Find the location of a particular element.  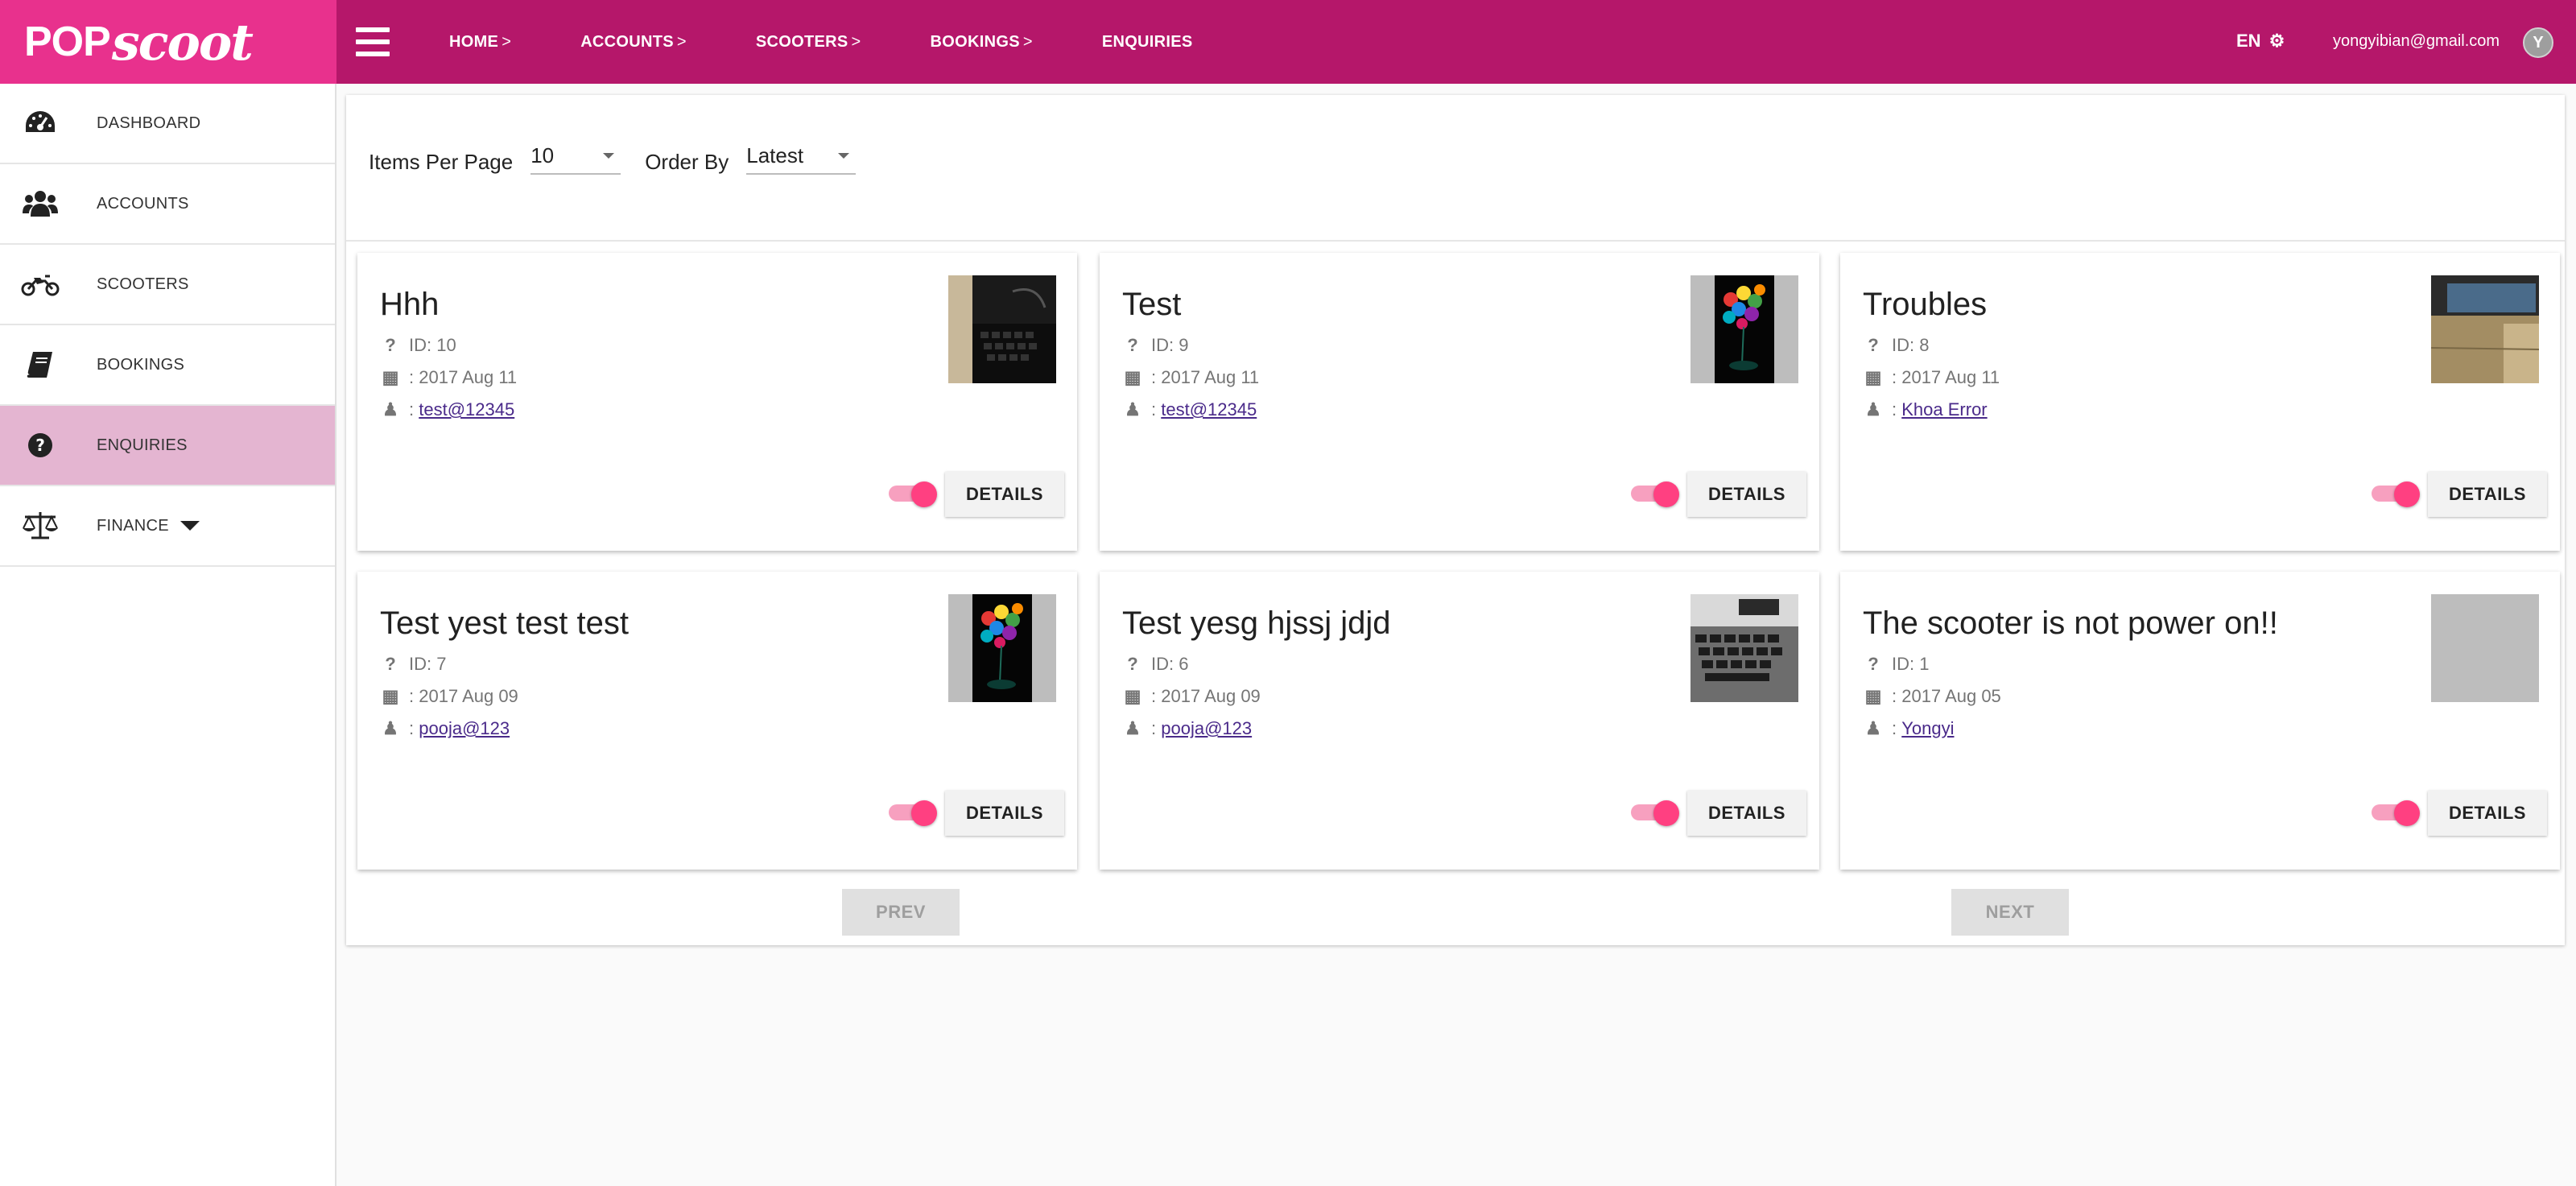

sidebar-item-scooters: SCOOTERS is located at coordinates (167, 285).